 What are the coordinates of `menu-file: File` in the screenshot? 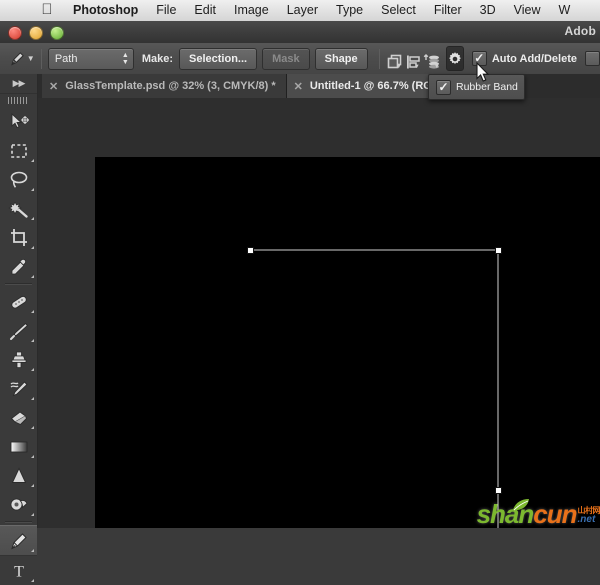 It's located at (166, 10).